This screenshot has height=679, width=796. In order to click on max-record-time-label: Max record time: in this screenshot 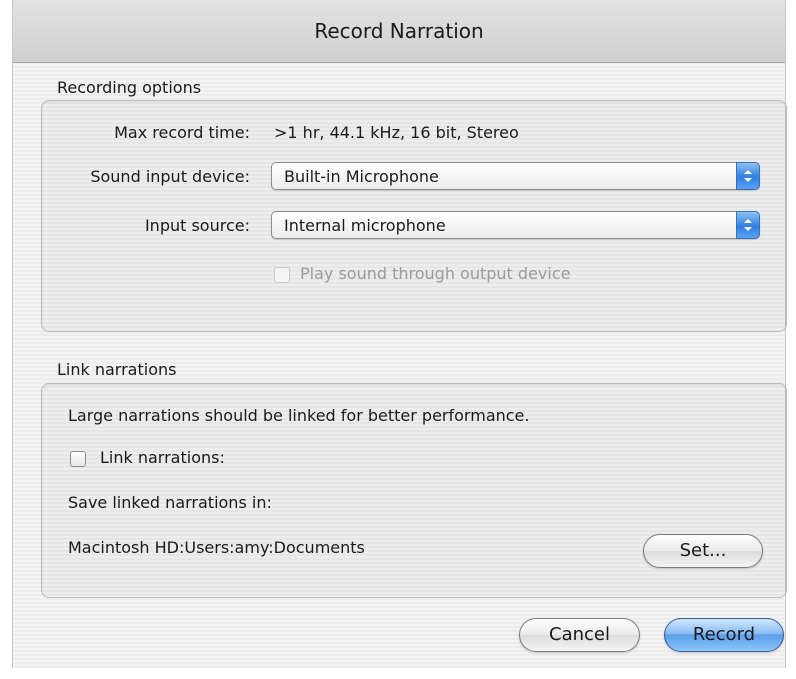, I will do `click(182, 132)`.